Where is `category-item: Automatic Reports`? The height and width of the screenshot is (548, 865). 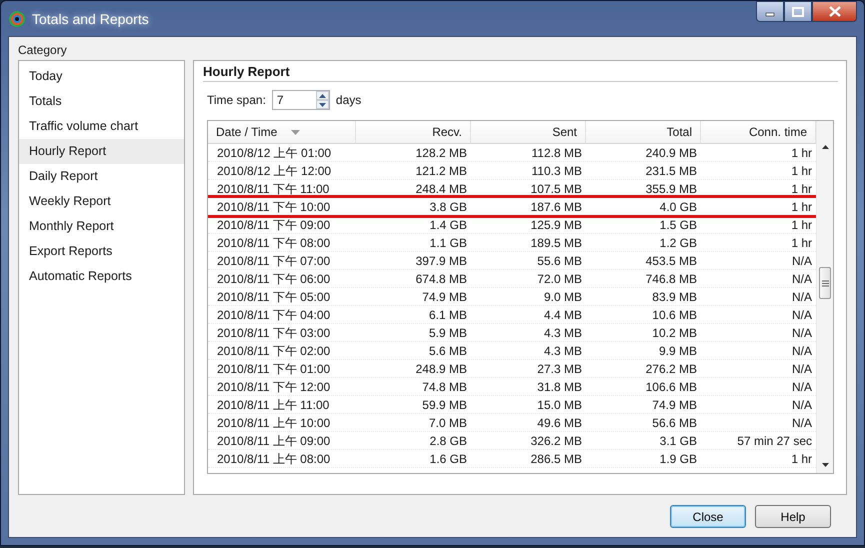 category-item: Automatic Reports is located at coordinates (101, 276).